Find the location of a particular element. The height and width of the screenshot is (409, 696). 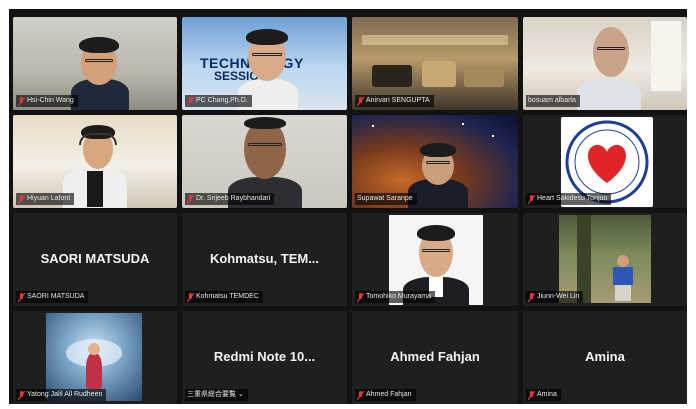

participant-tile-supawat-saranpe: Supawat Saranpe is located at coordinates (435, 161).